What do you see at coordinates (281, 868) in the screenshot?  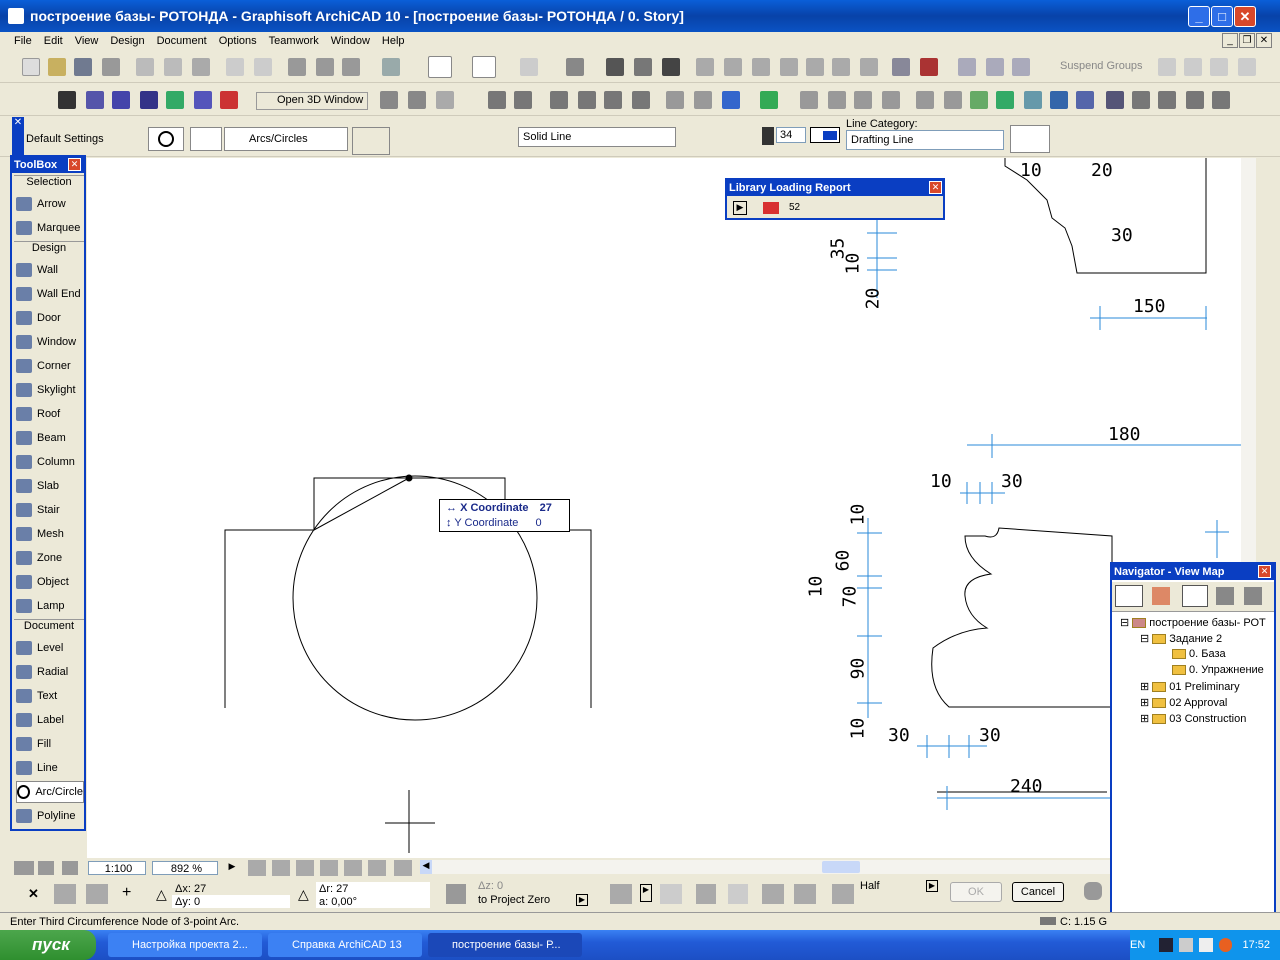 I see `zoom-in-icon` at bounding box center [281, 868].